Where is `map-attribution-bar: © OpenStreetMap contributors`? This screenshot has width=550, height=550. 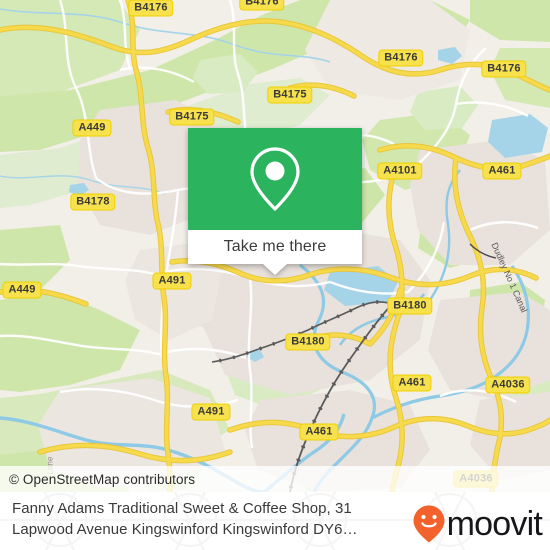 map-attribution-bar: © OpenStreetMap contributors is located at coordinates (275, 479).